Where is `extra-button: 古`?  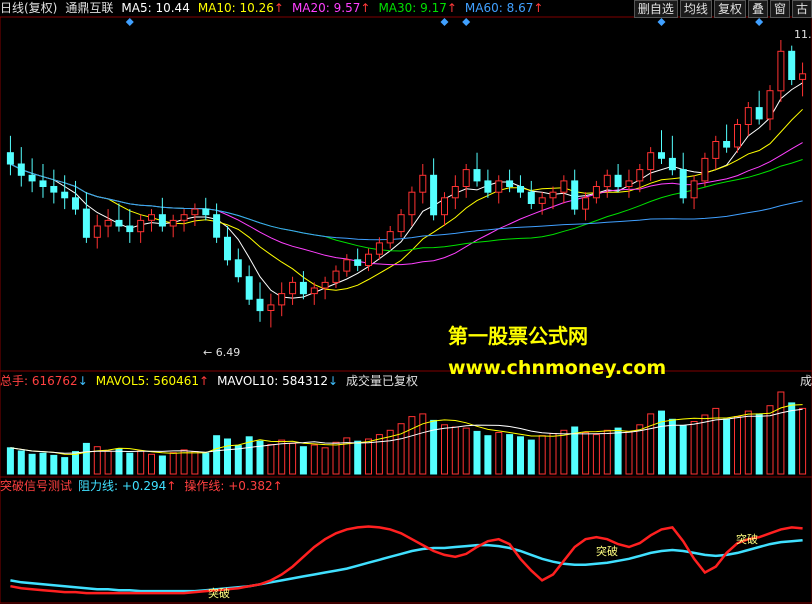
extra-button: 古 is located at coordinates (801, 9).